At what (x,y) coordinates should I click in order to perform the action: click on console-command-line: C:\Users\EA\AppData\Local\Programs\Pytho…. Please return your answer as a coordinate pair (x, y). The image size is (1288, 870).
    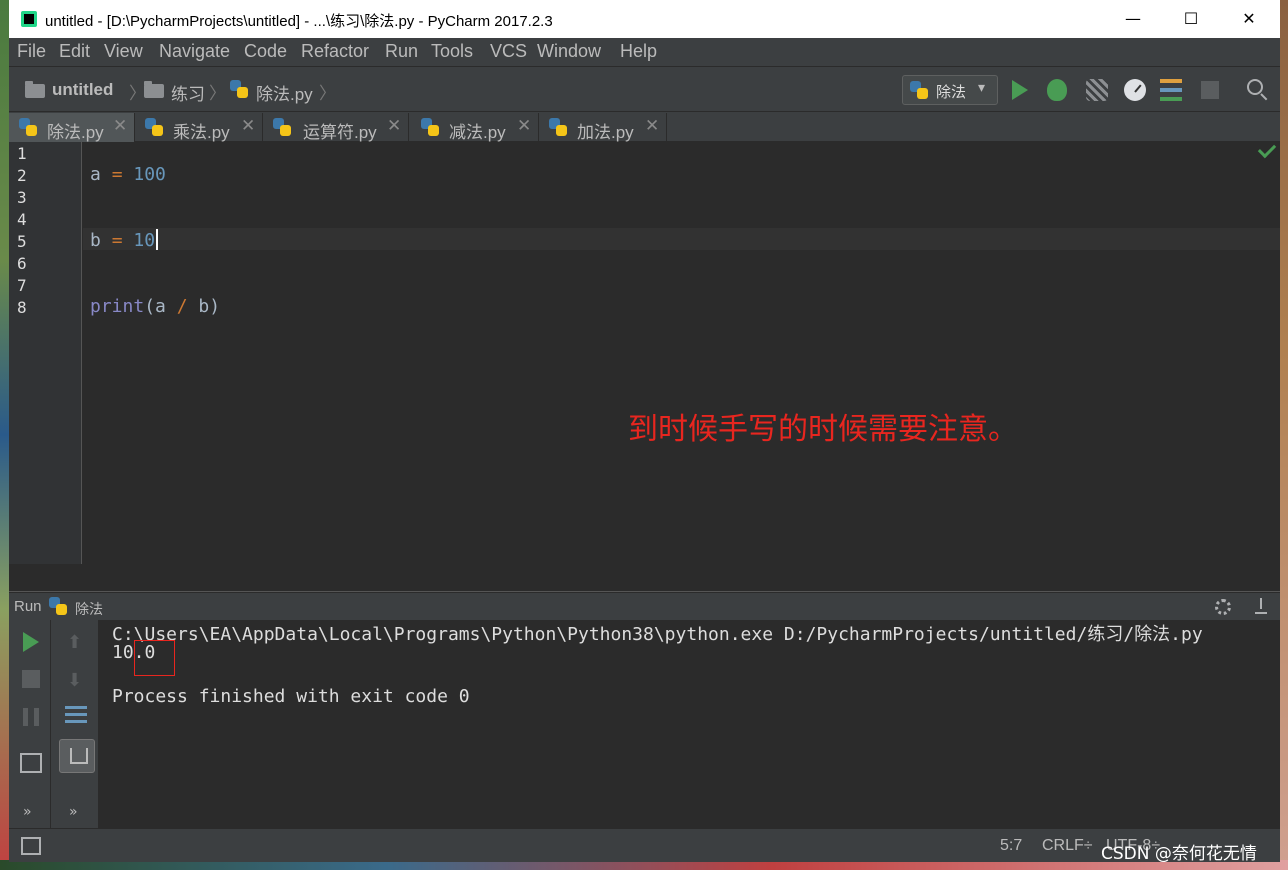
    Looking at the image, I should click on (657, 634).